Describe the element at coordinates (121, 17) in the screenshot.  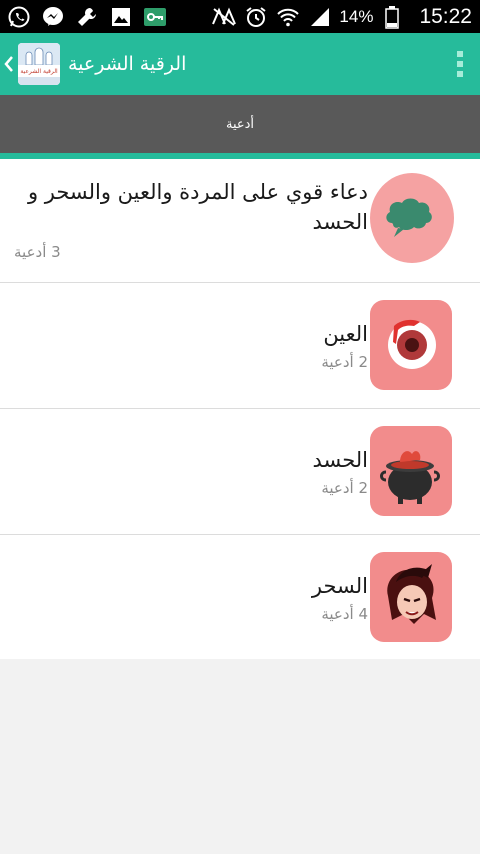
I see `image-icon` at that location.